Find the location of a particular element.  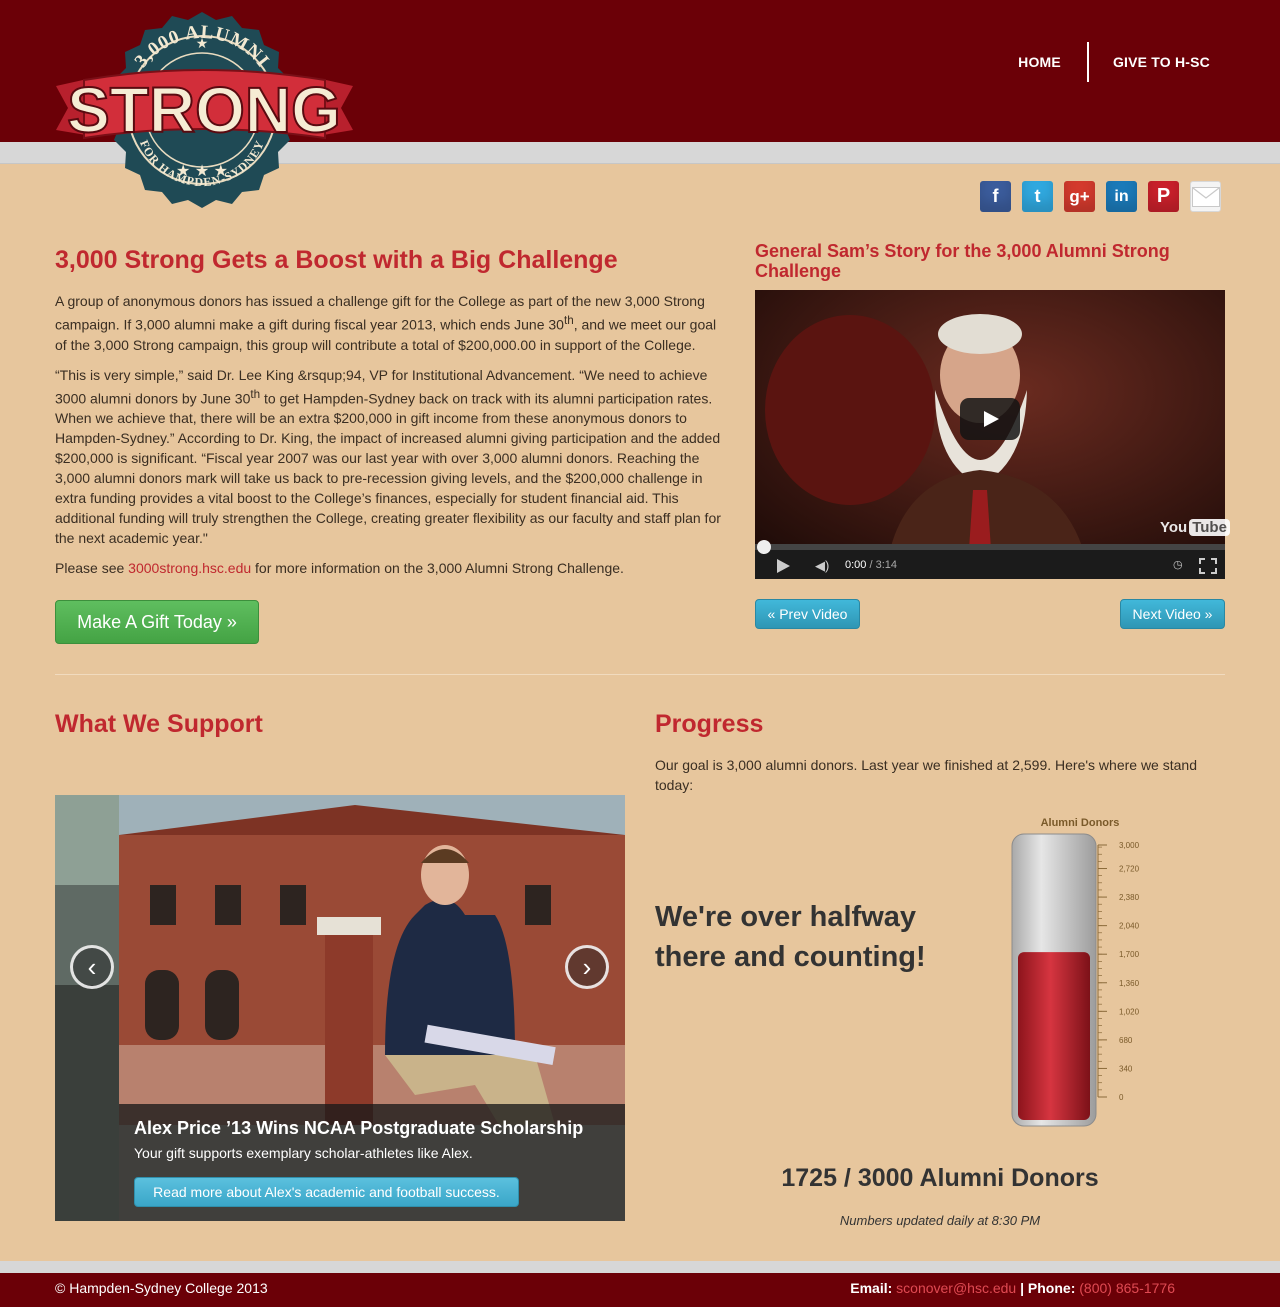

tick-label: 680 is located at coordinates (1126, 1040).